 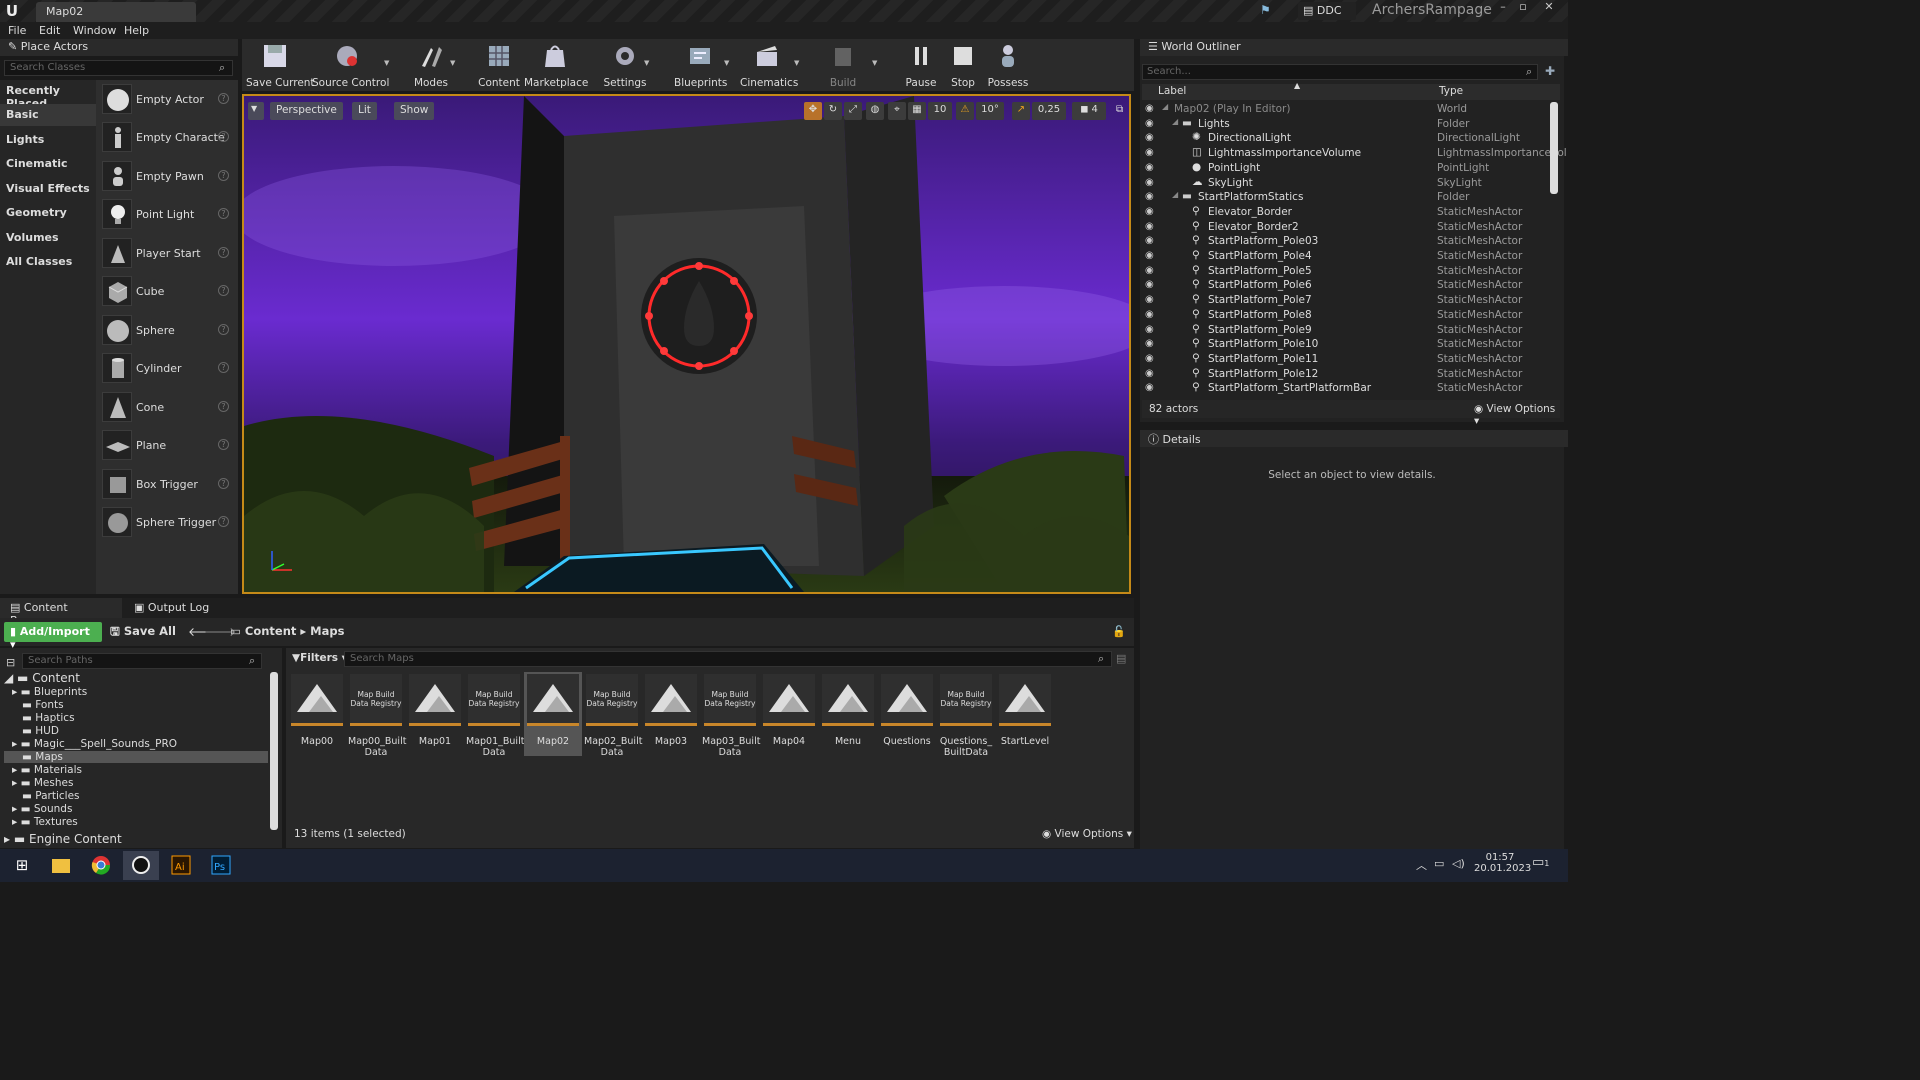 I want to click on label-column-header: Label, so click(x=1172, y=91).